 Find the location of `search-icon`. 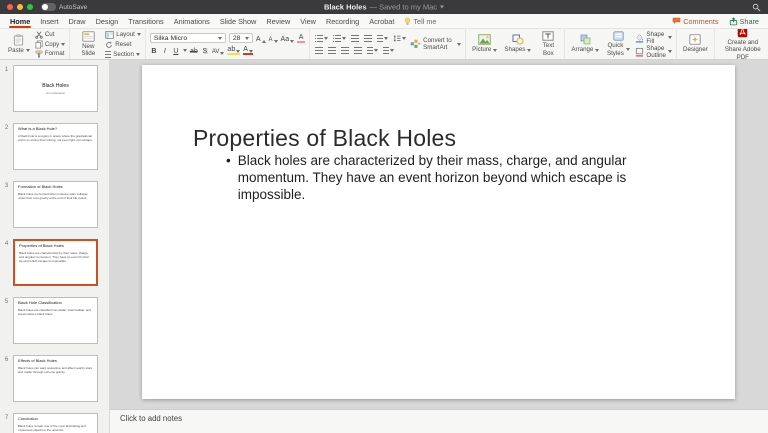

search-icon is located at coordinates (756, 7).